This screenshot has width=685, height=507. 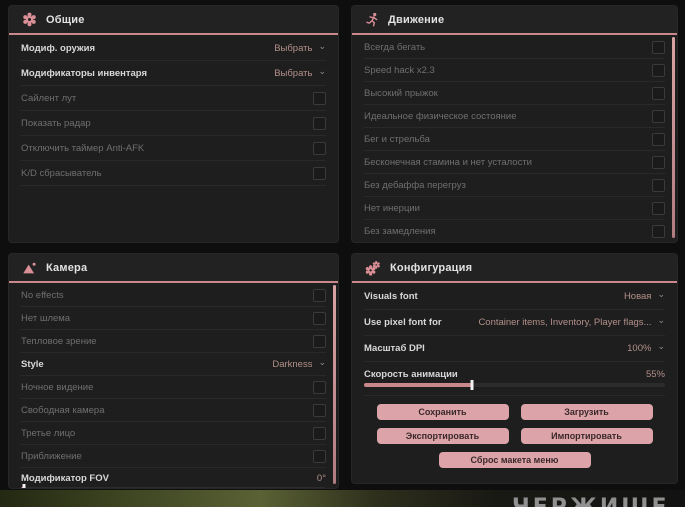 What do you see at coordinates (431, 267) in the screenshot?
I see `panel-title: Конфигурация` at bounding box center [431, 267].